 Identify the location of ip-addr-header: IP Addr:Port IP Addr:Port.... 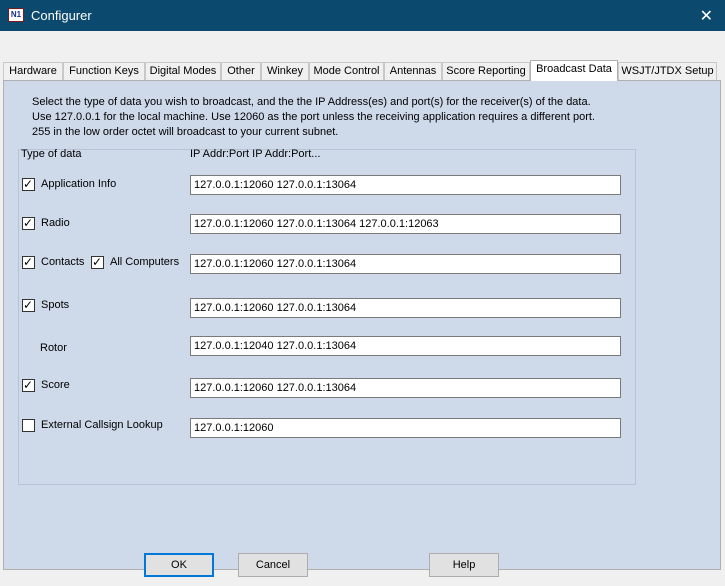
(255, 154).